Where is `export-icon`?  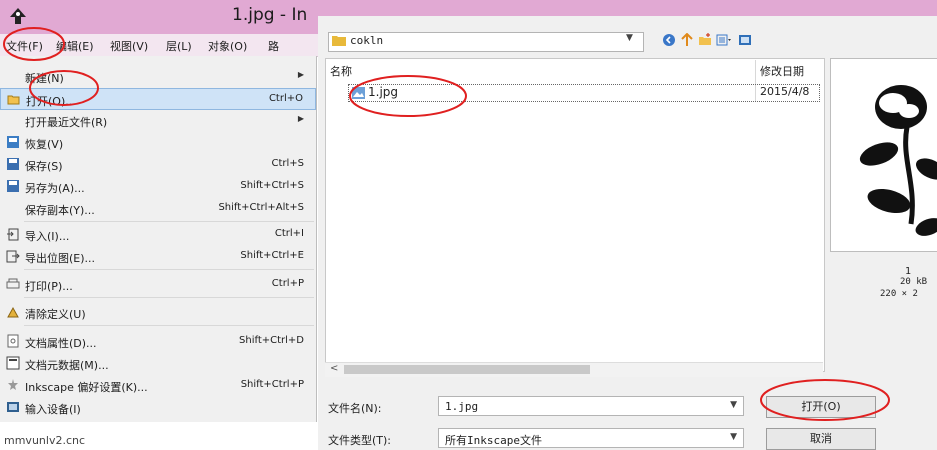 export-icon is located at coordinates (13, 256).